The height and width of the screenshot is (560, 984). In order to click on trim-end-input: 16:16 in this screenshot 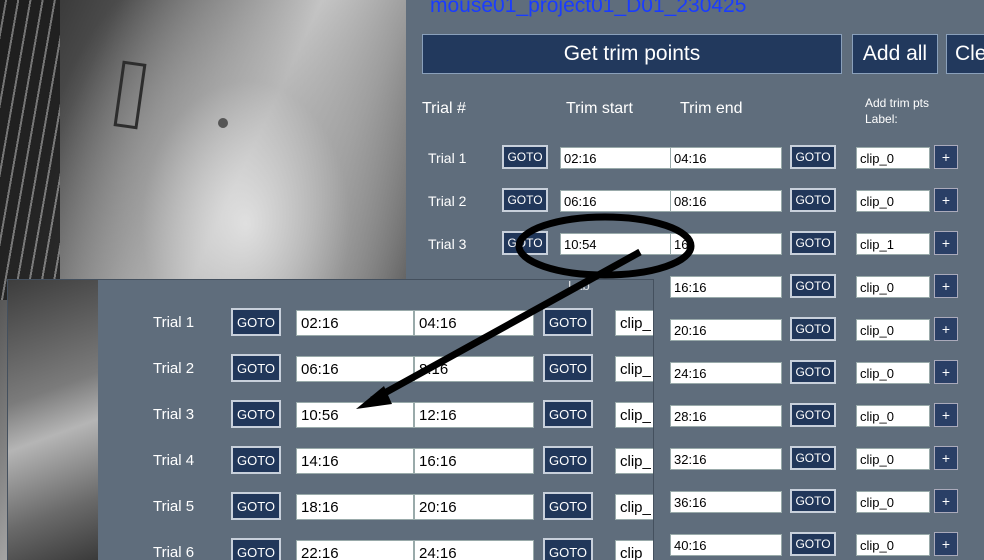, I will do `click(726, 287)`.